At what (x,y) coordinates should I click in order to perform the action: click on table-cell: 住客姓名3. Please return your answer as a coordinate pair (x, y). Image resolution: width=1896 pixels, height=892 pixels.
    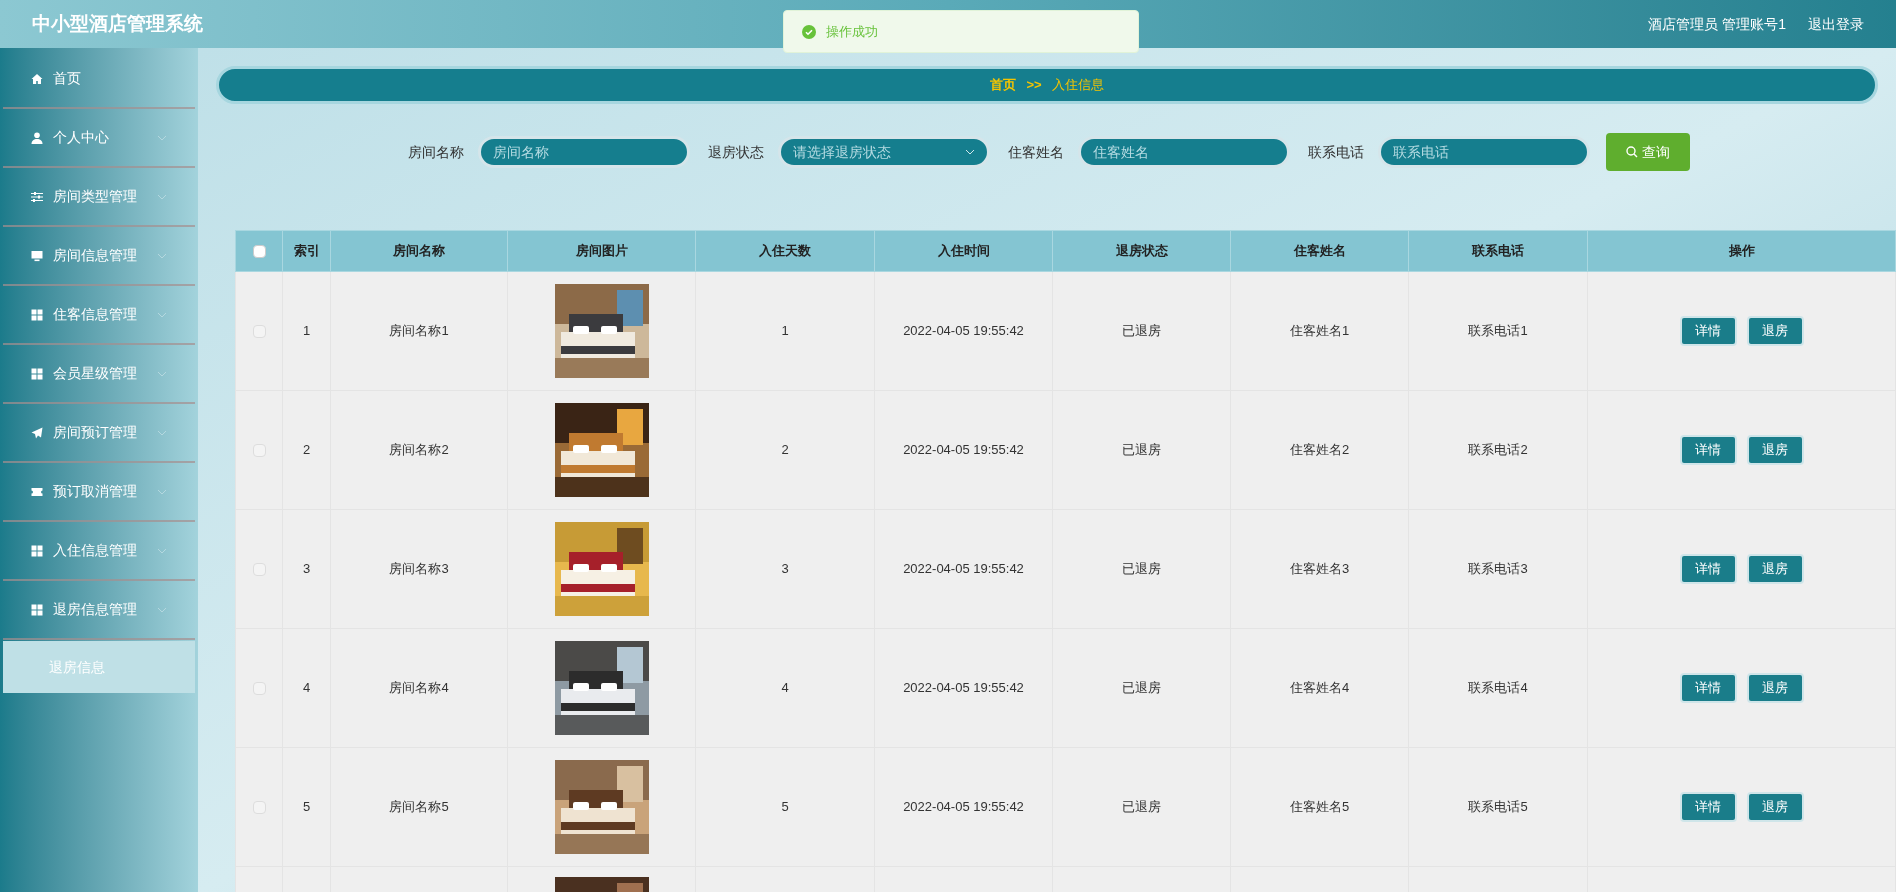
    Looking at the image, I should click on (1319, 569).